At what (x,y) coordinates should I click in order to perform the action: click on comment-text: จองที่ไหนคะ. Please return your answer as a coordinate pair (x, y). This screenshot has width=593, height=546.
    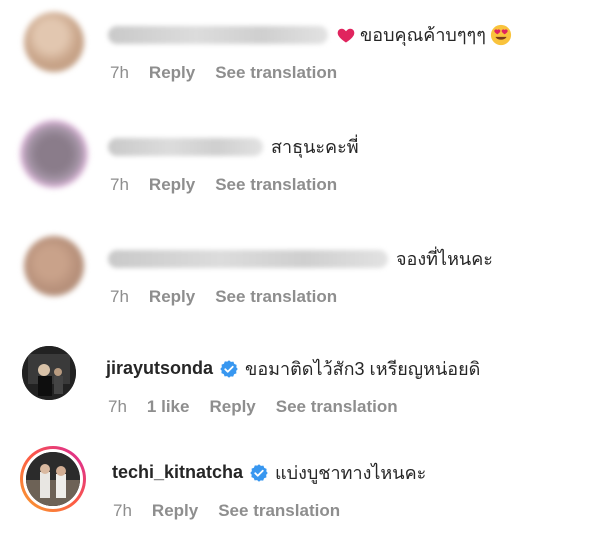
    Looking at the image, I should click on (444, 259).